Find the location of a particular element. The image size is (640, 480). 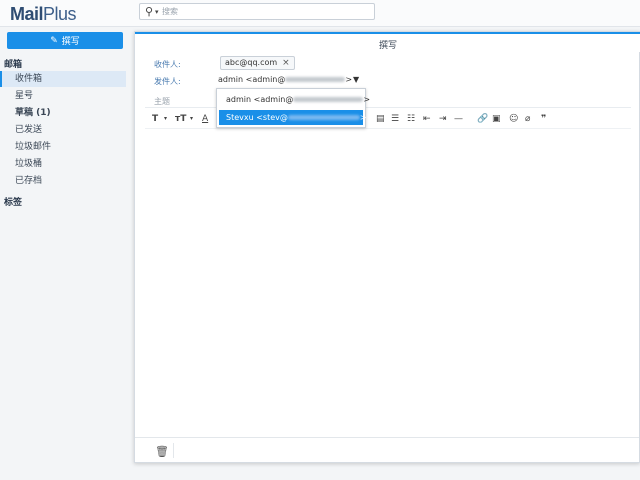

from-dropdown-chevron-down-icon: ▼ is located at coordinates (356, 79).